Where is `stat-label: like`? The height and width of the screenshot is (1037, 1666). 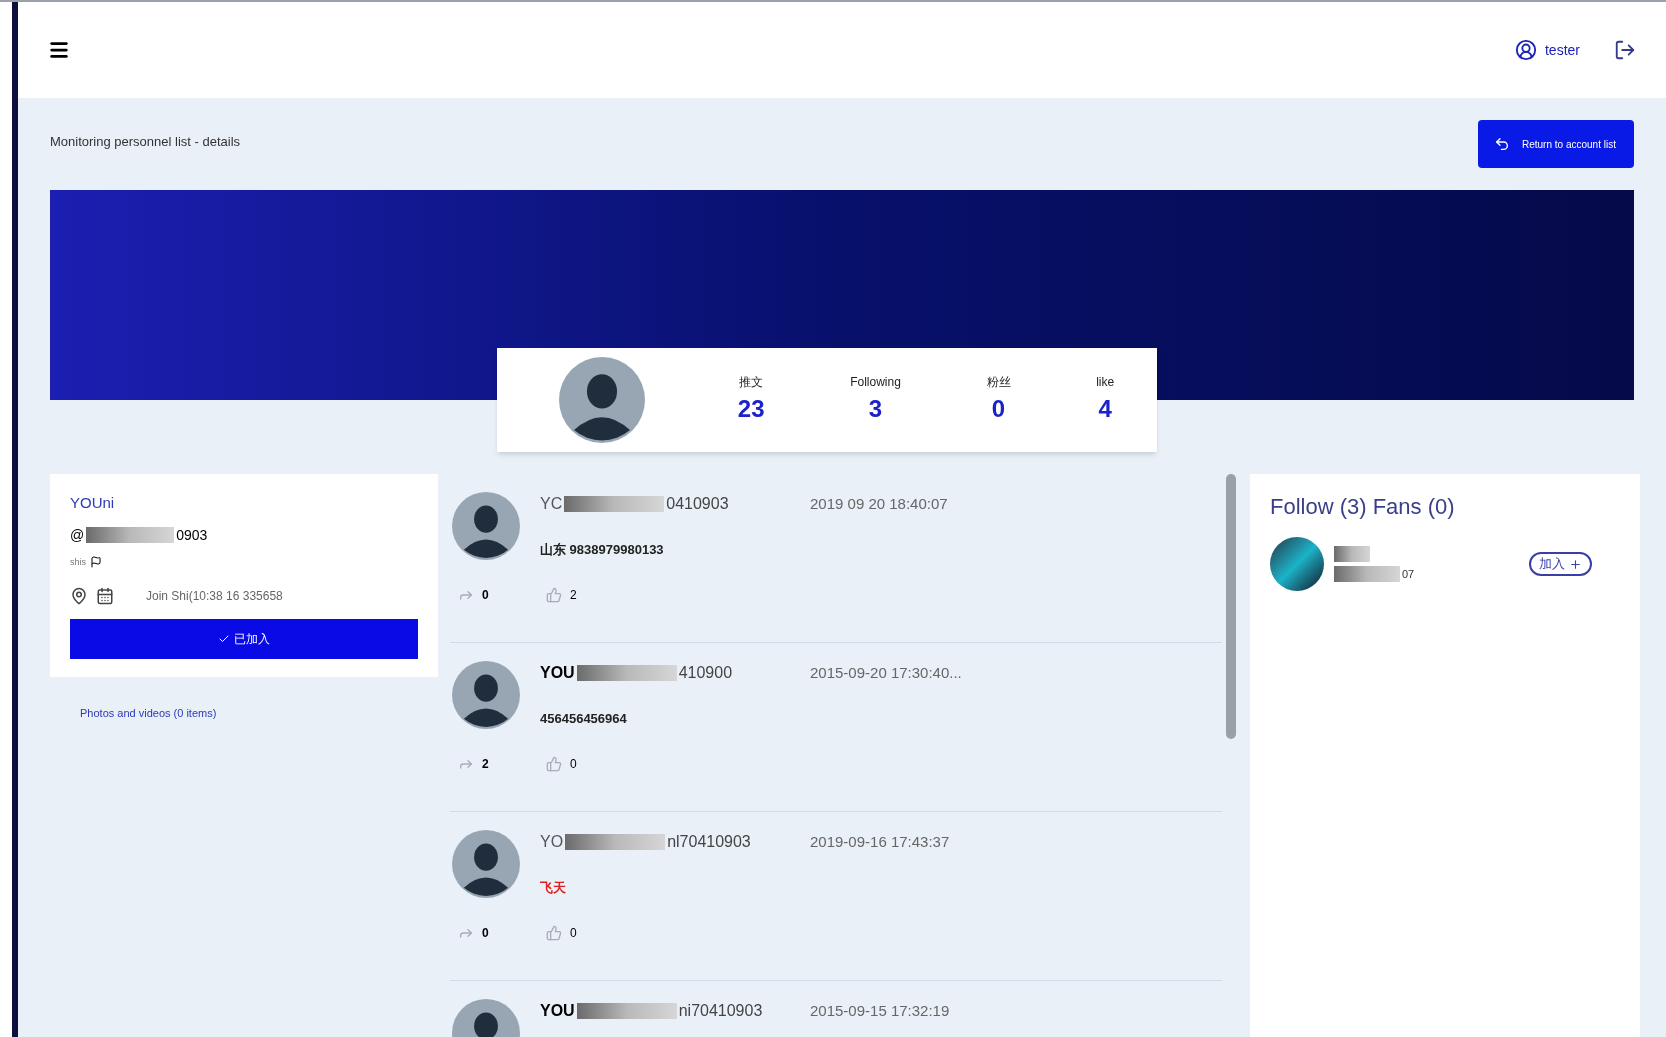 stat-label: like is located at coordinates (1105, 382).